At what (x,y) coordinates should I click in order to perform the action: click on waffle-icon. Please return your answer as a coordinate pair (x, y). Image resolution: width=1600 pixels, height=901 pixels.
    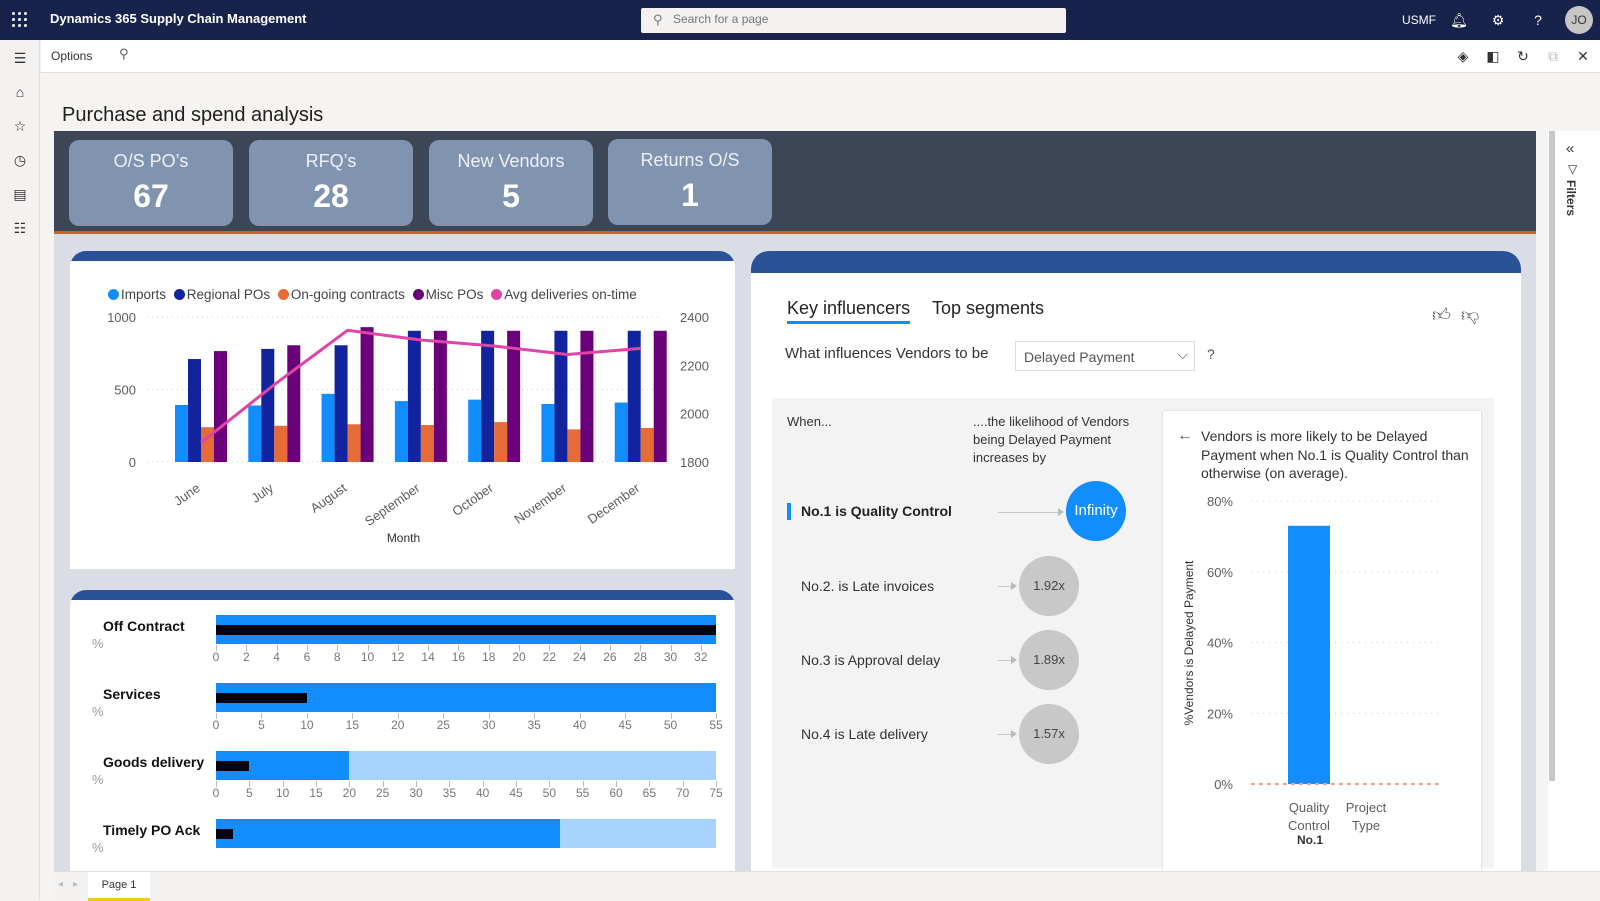
    Looking at the image, I should click on (20, 20).